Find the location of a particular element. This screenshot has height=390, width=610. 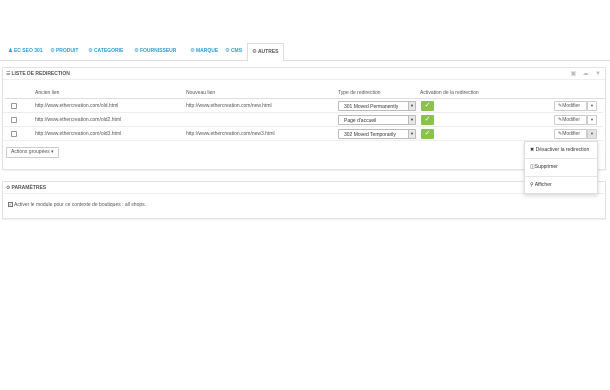

redirect-type-select: Page d'accueil ▼ is located at coordinates (377, 120).